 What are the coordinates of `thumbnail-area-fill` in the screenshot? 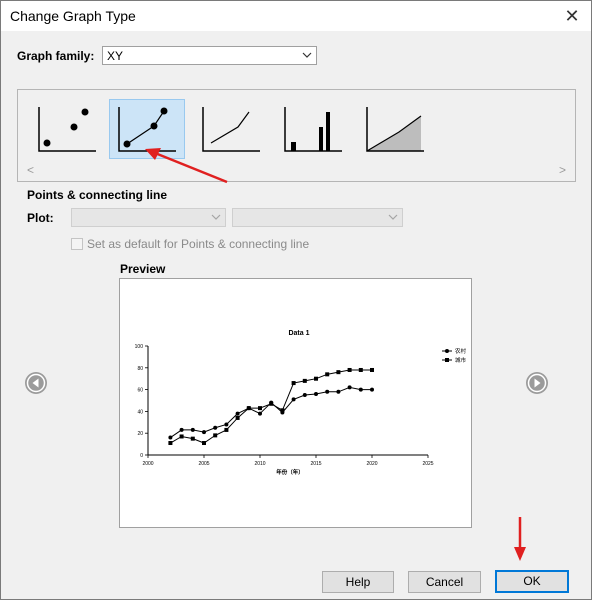 It's located at (399, 129).